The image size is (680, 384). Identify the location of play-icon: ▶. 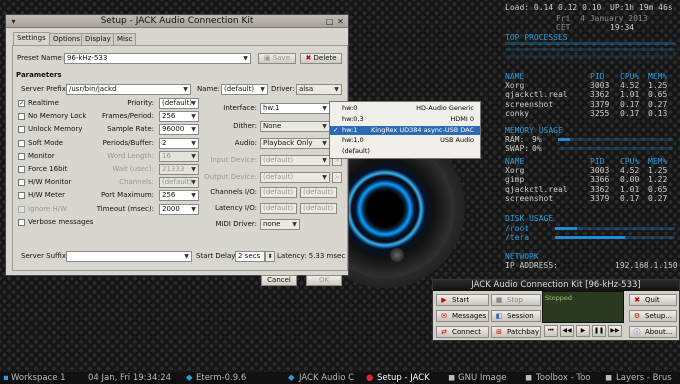
(583, 331).